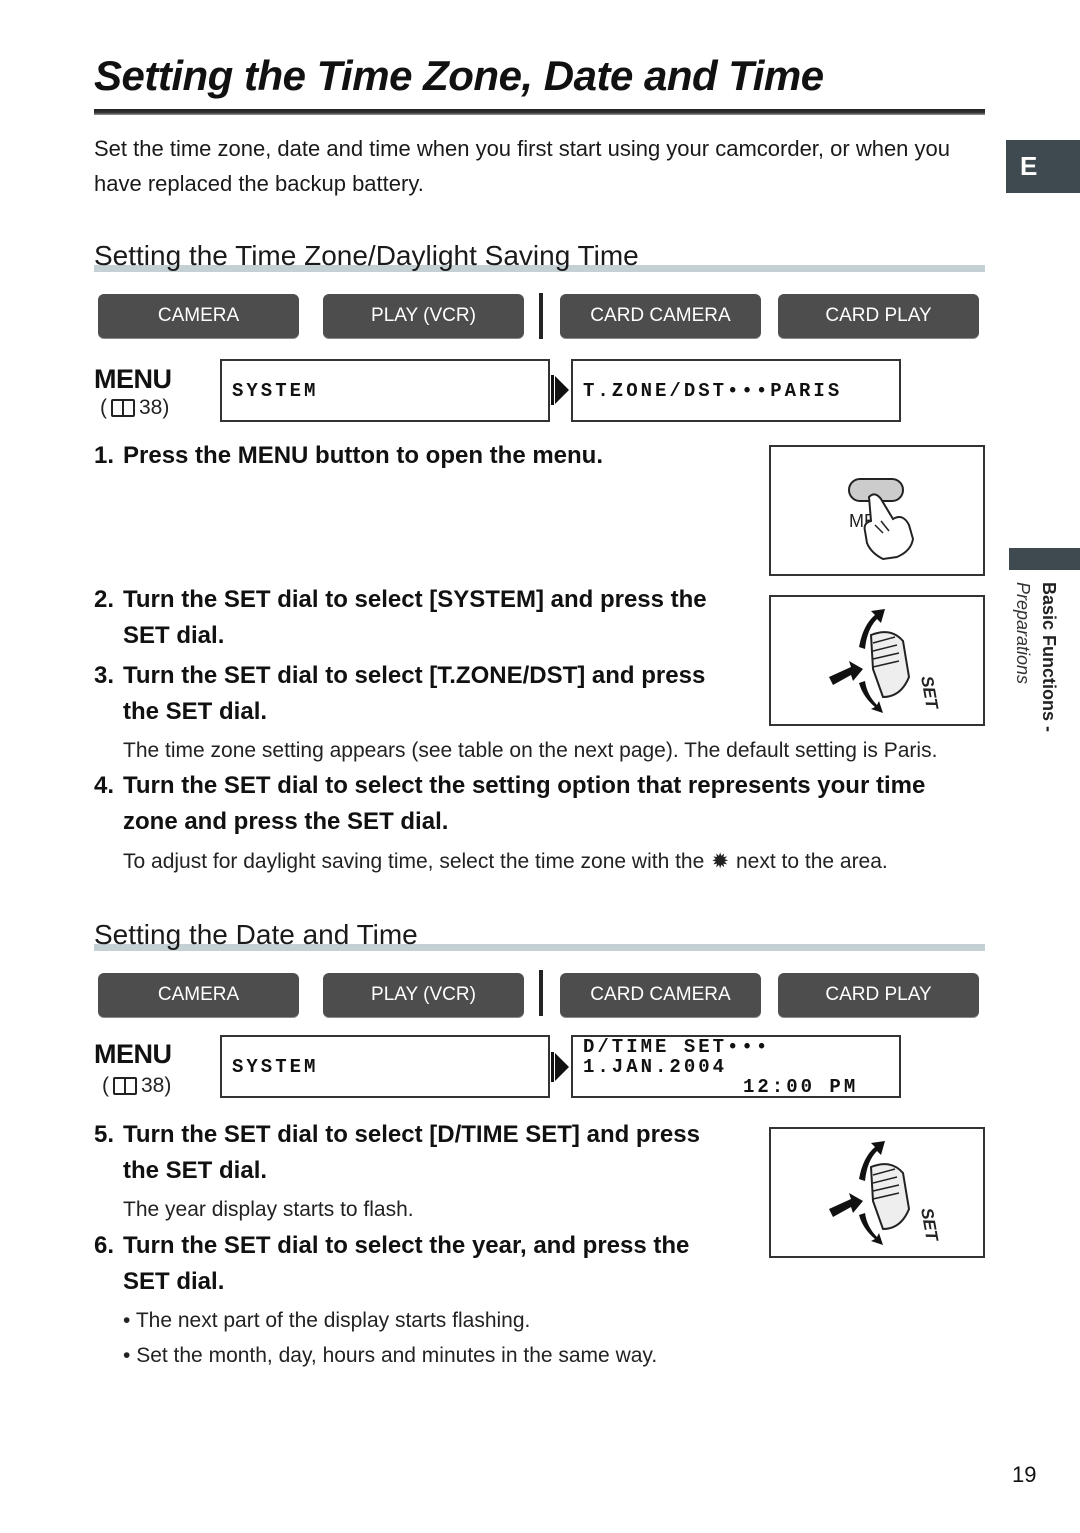  Describe the element at coordinates (268, 1209) in the screenshot. I see `note-step-5: The year display starts to flash.` at that location.